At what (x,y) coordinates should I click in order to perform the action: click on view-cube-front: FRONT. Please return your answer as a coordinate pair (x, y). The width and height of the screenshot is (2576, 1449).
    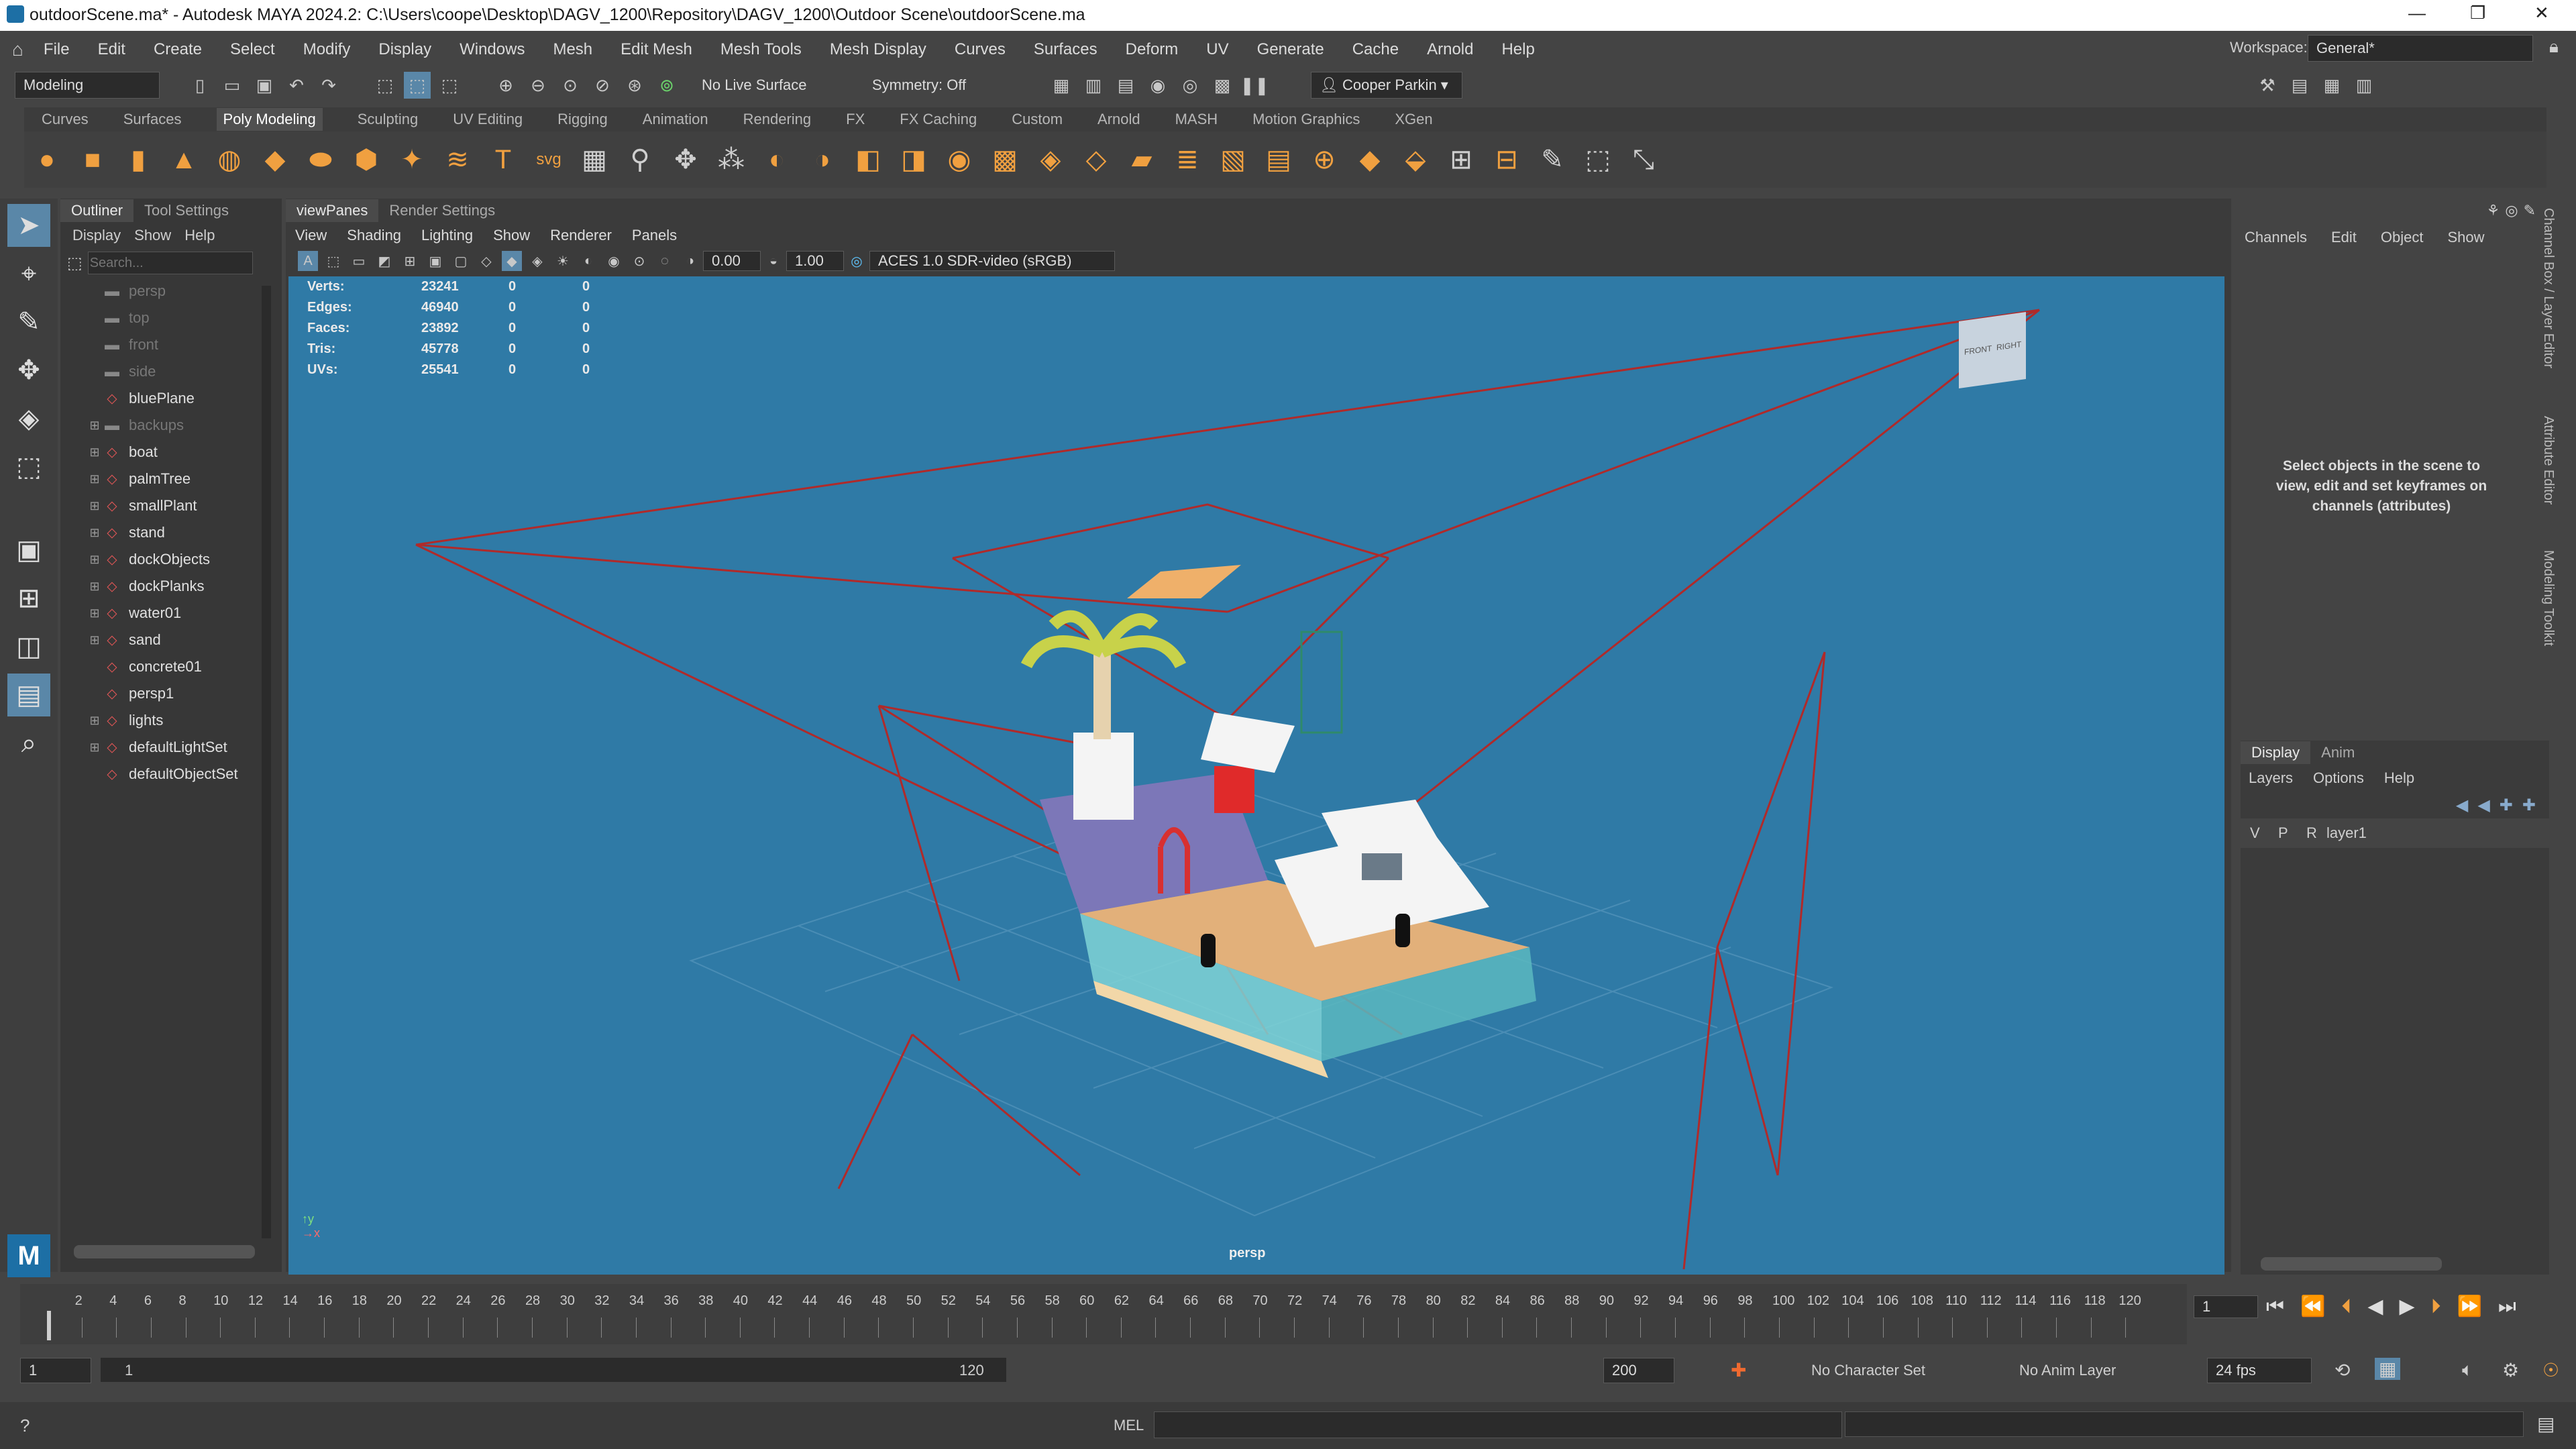
    Looking at the image, I should click on (1978, 350).